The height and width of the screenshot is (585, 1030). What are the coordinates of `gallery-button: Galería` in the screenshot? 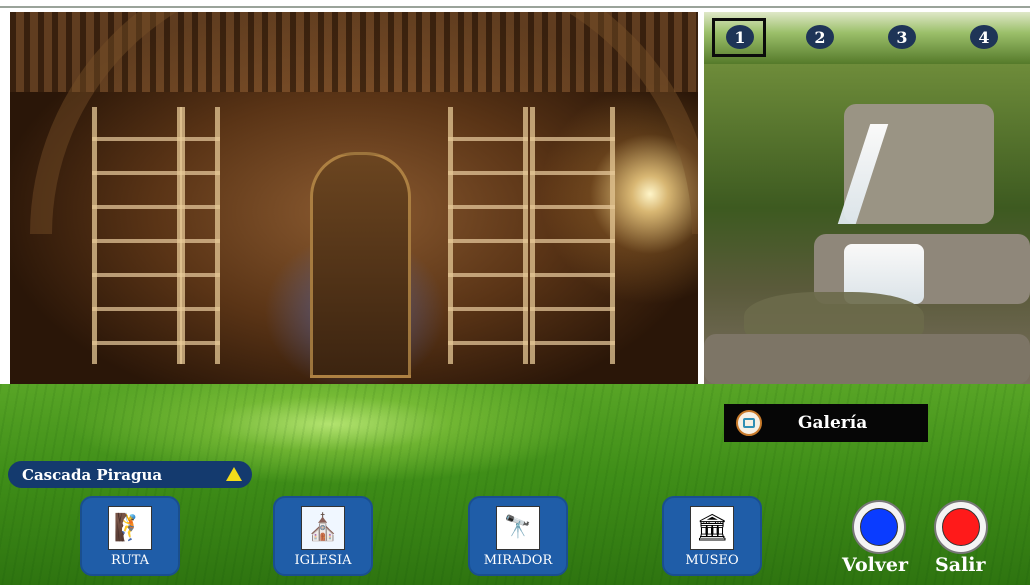 It's located at (826, 423).